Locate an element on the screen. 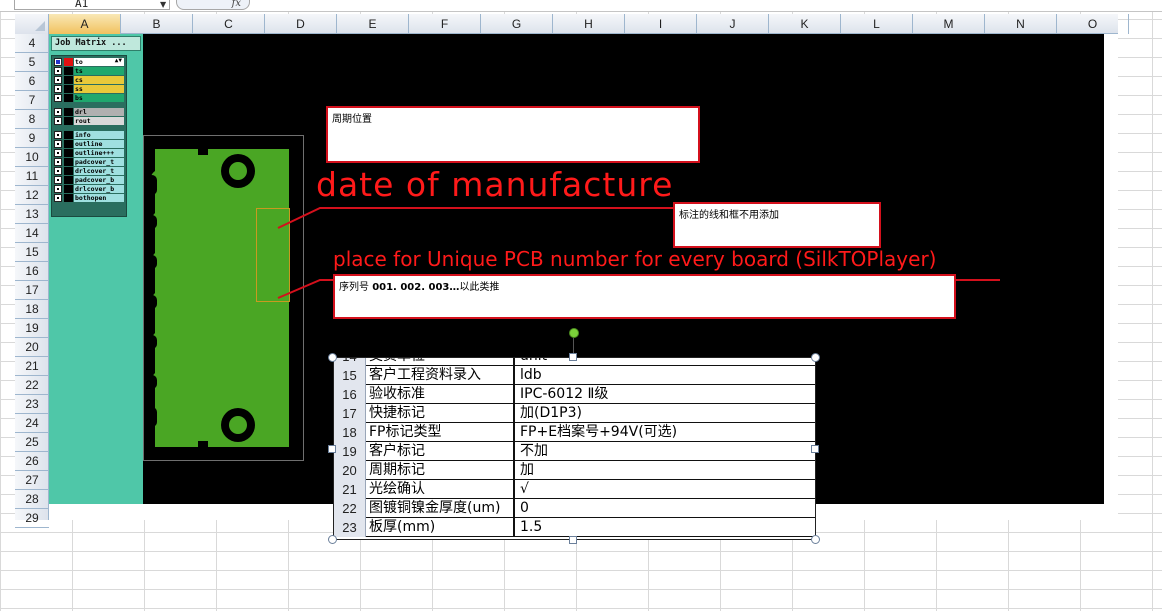 This screenshot has height=611, width=1162. table-row-label: 光绘确认 is located at coordinates (441, 489).